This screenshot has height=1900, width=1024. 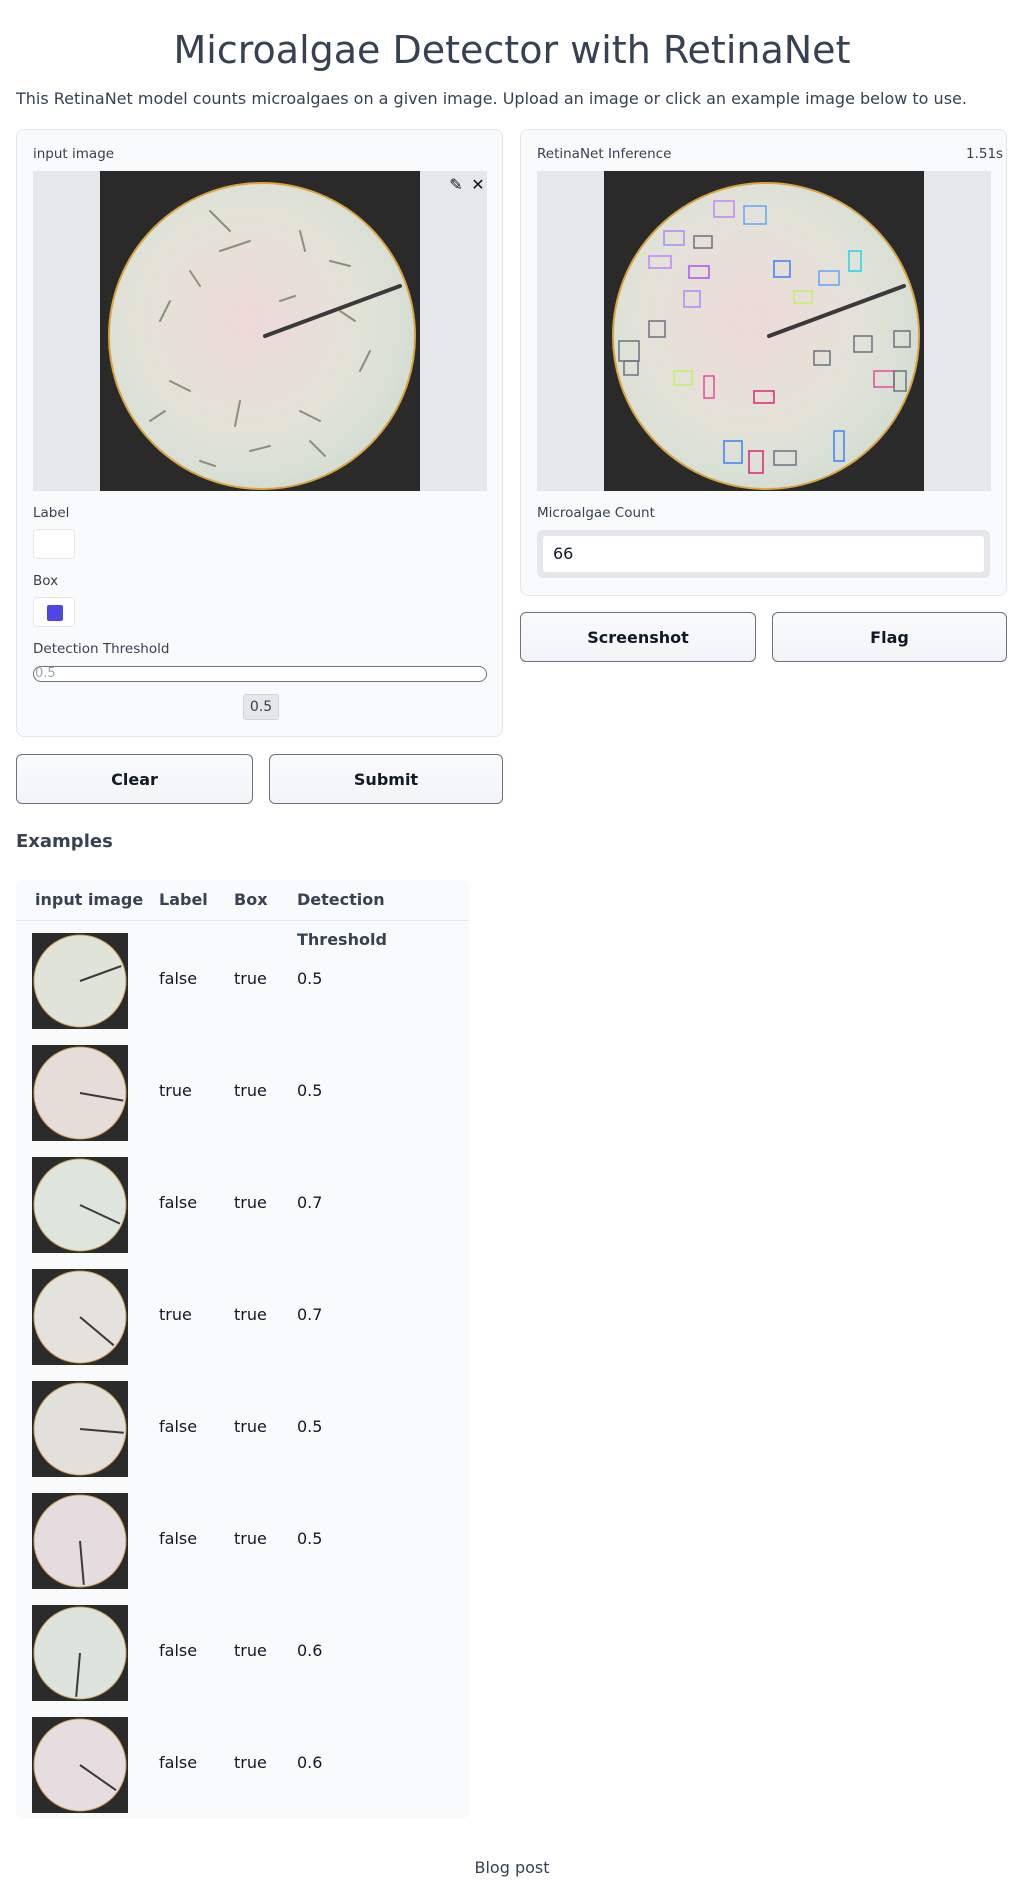 What do you see at coordinates (64, 841) in the screenshot?
I see `examples-title: Examples` at bounding box center [64, 841].